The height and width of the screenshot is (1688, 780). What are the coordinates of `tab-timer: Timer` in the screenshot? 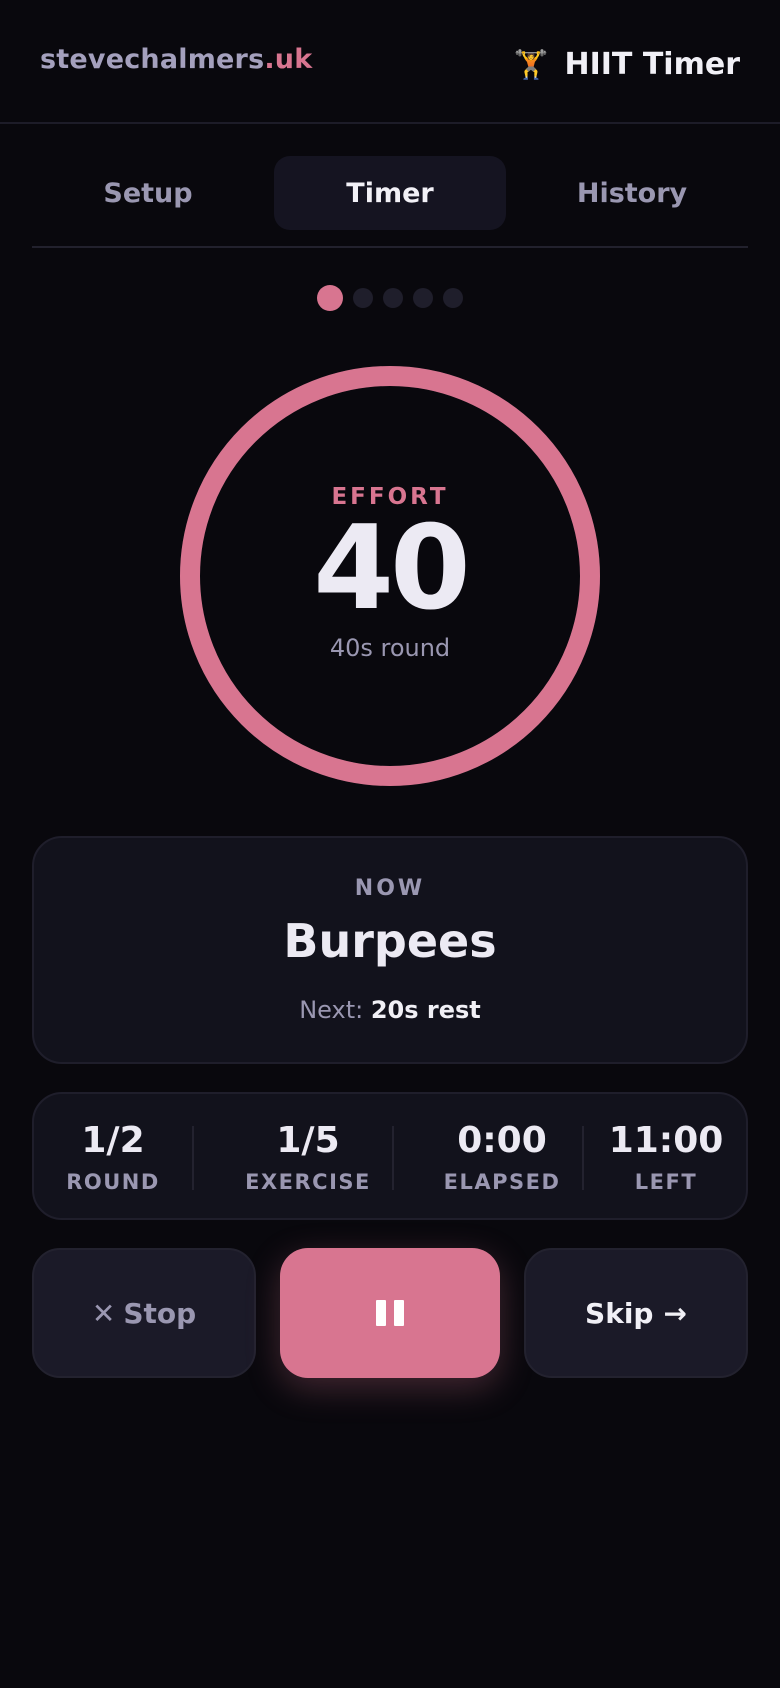 It's located at (390, 193).